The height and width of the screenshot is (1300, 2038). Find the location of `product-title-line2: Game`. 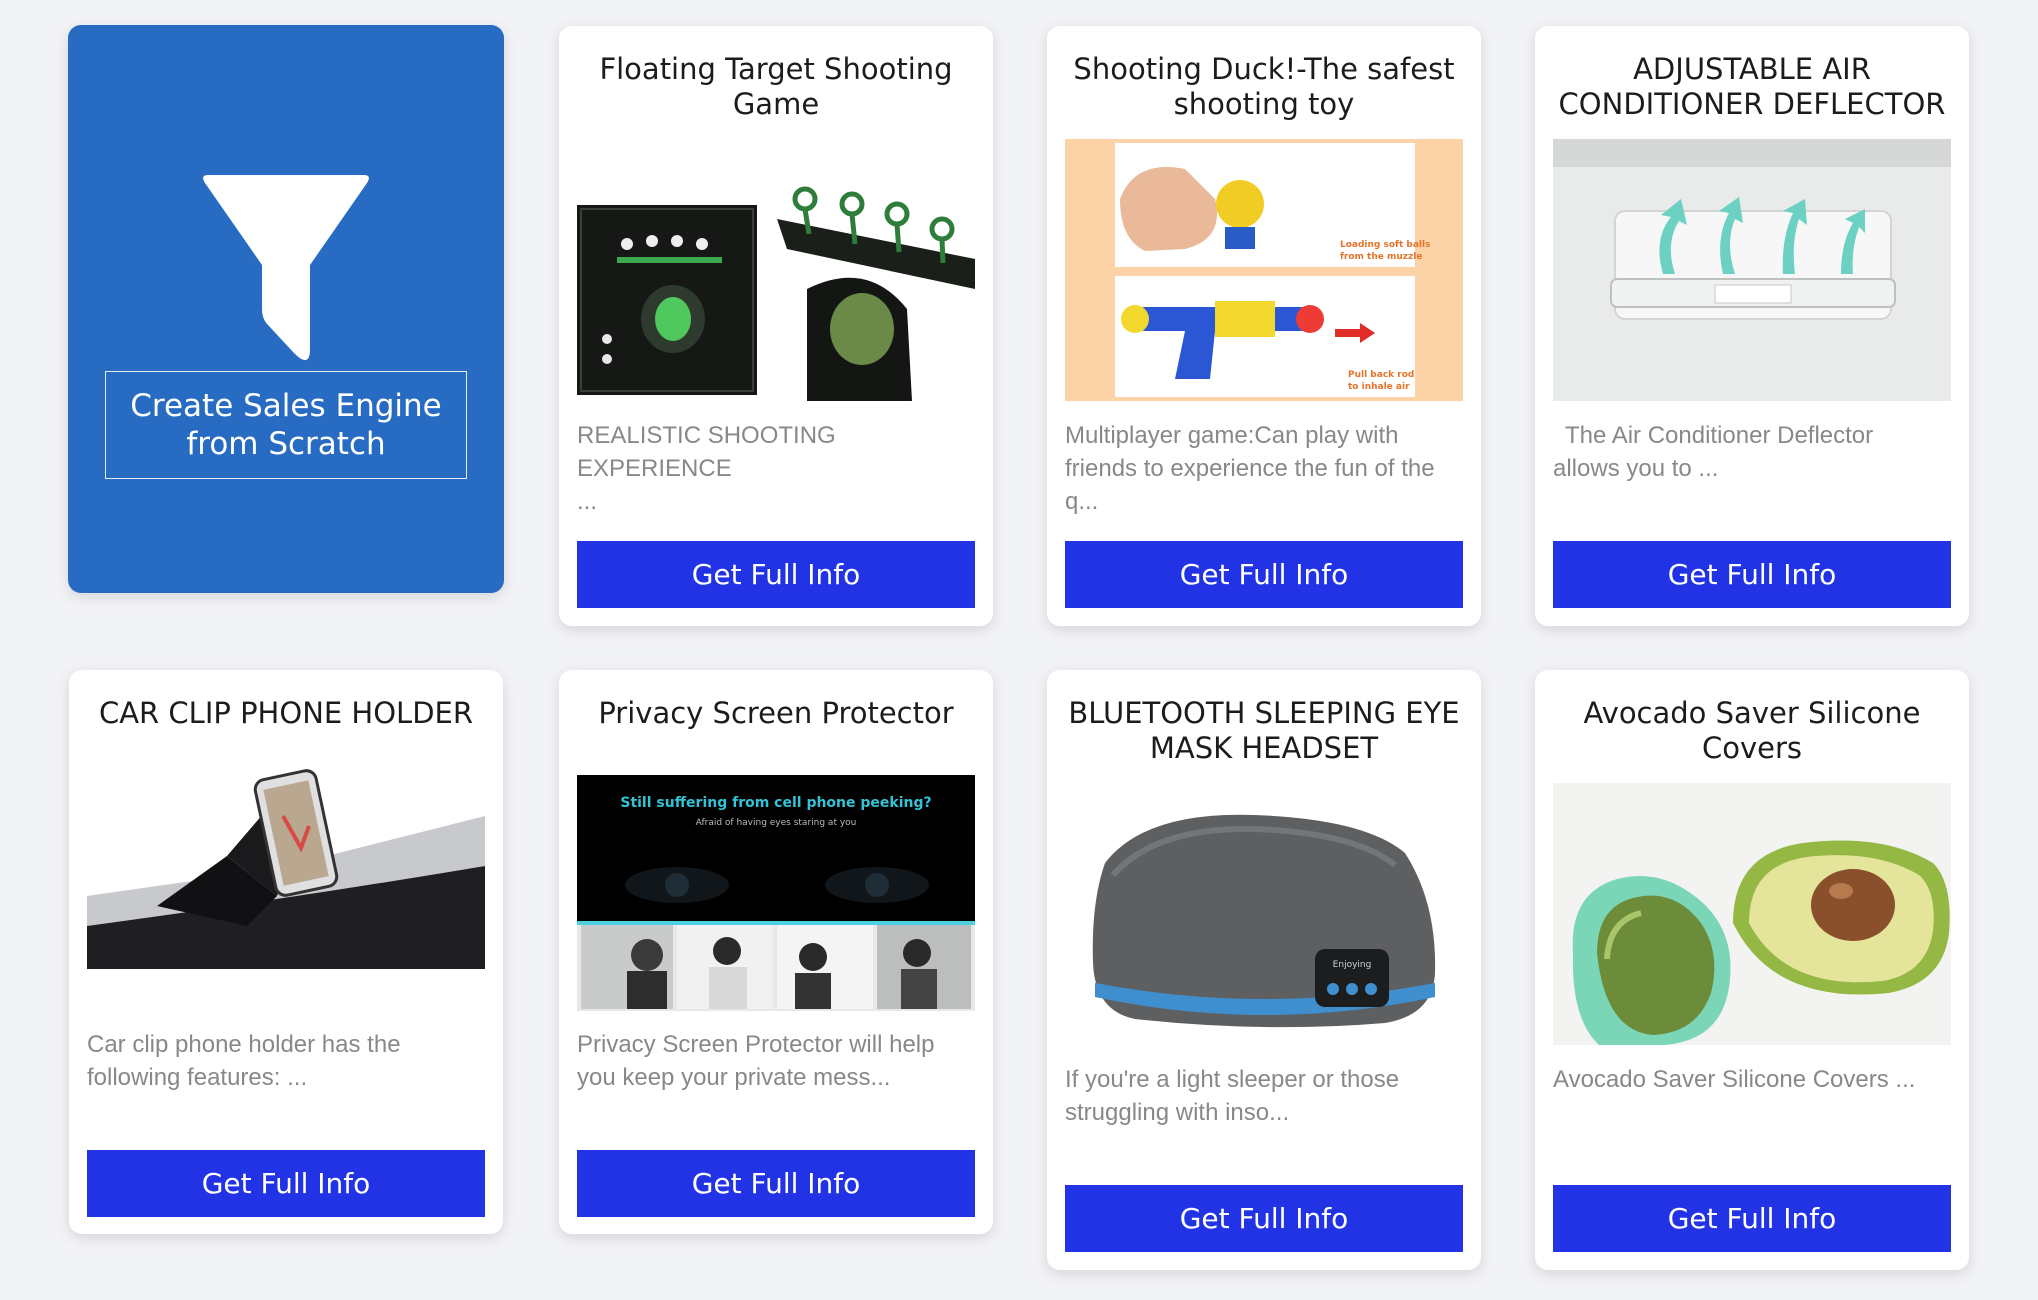

product-title-line2: Game is located at coordinates (776, 104).